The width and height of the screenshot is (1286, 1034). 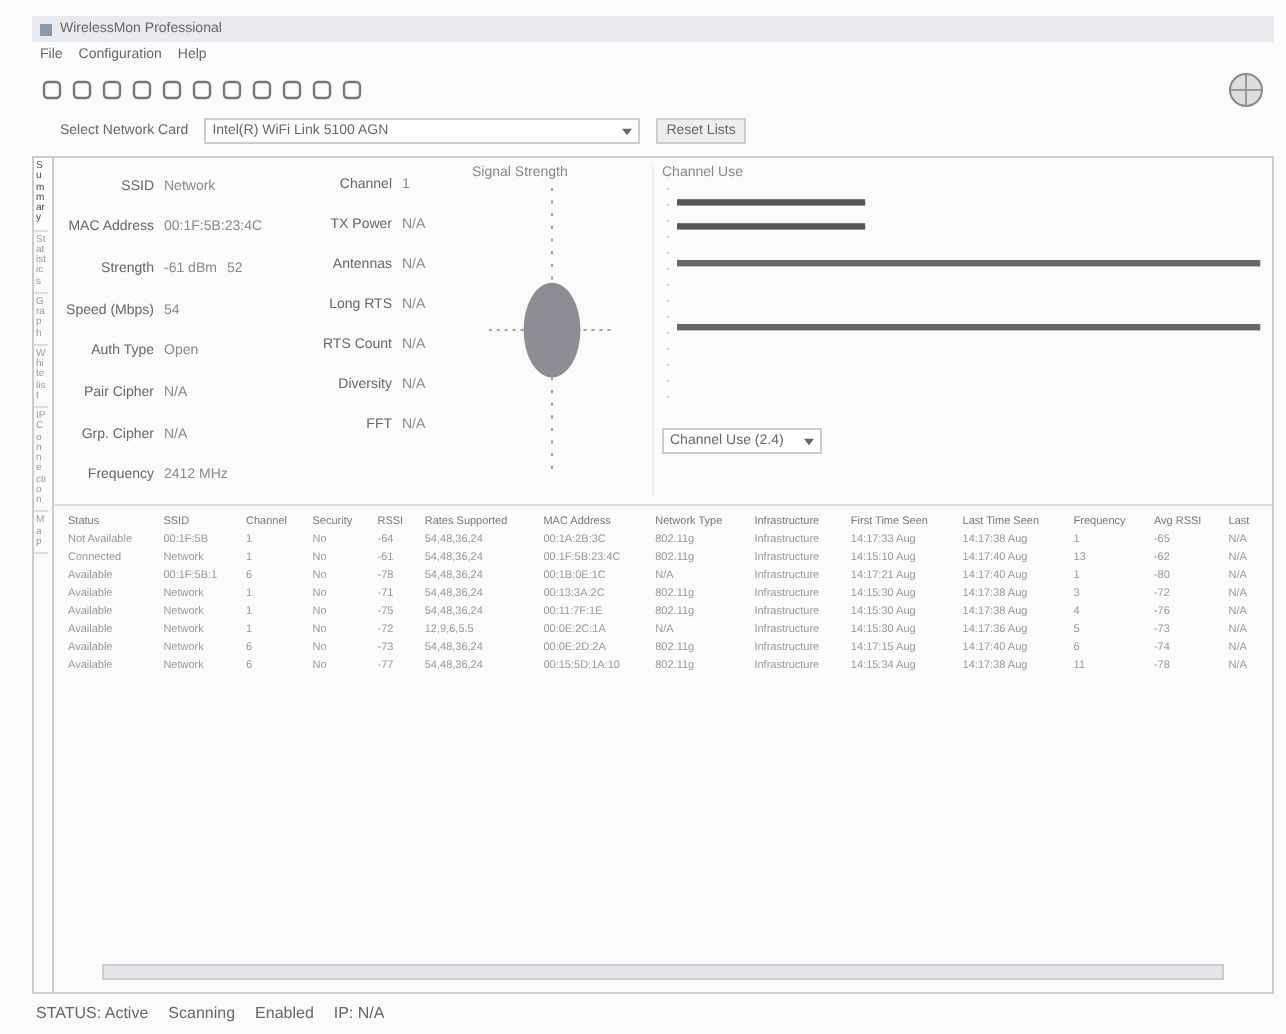 I want to click on app-icon, so click(x=46, y=29).